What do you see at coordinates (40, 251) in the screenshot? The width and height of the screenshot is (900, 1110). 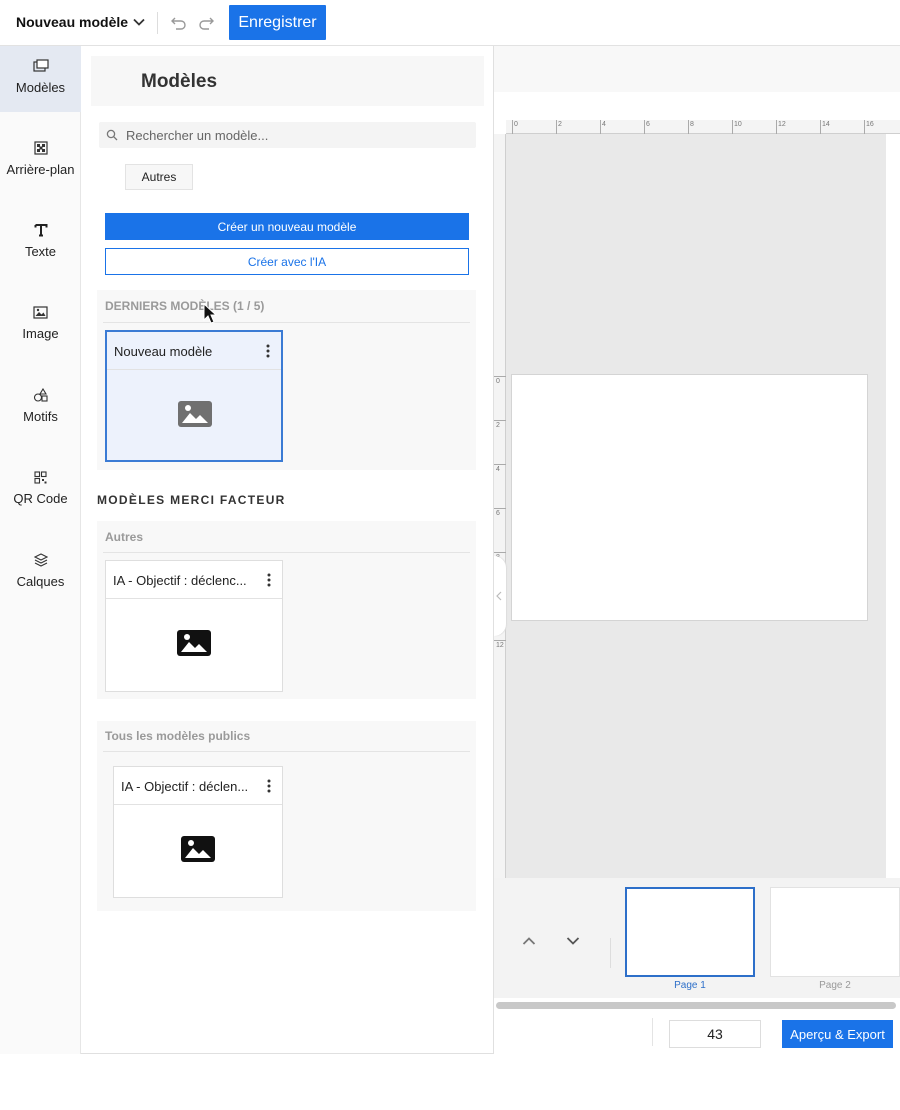 I see `sidebar-item-label: Texte` at bounding box center [40, 251].